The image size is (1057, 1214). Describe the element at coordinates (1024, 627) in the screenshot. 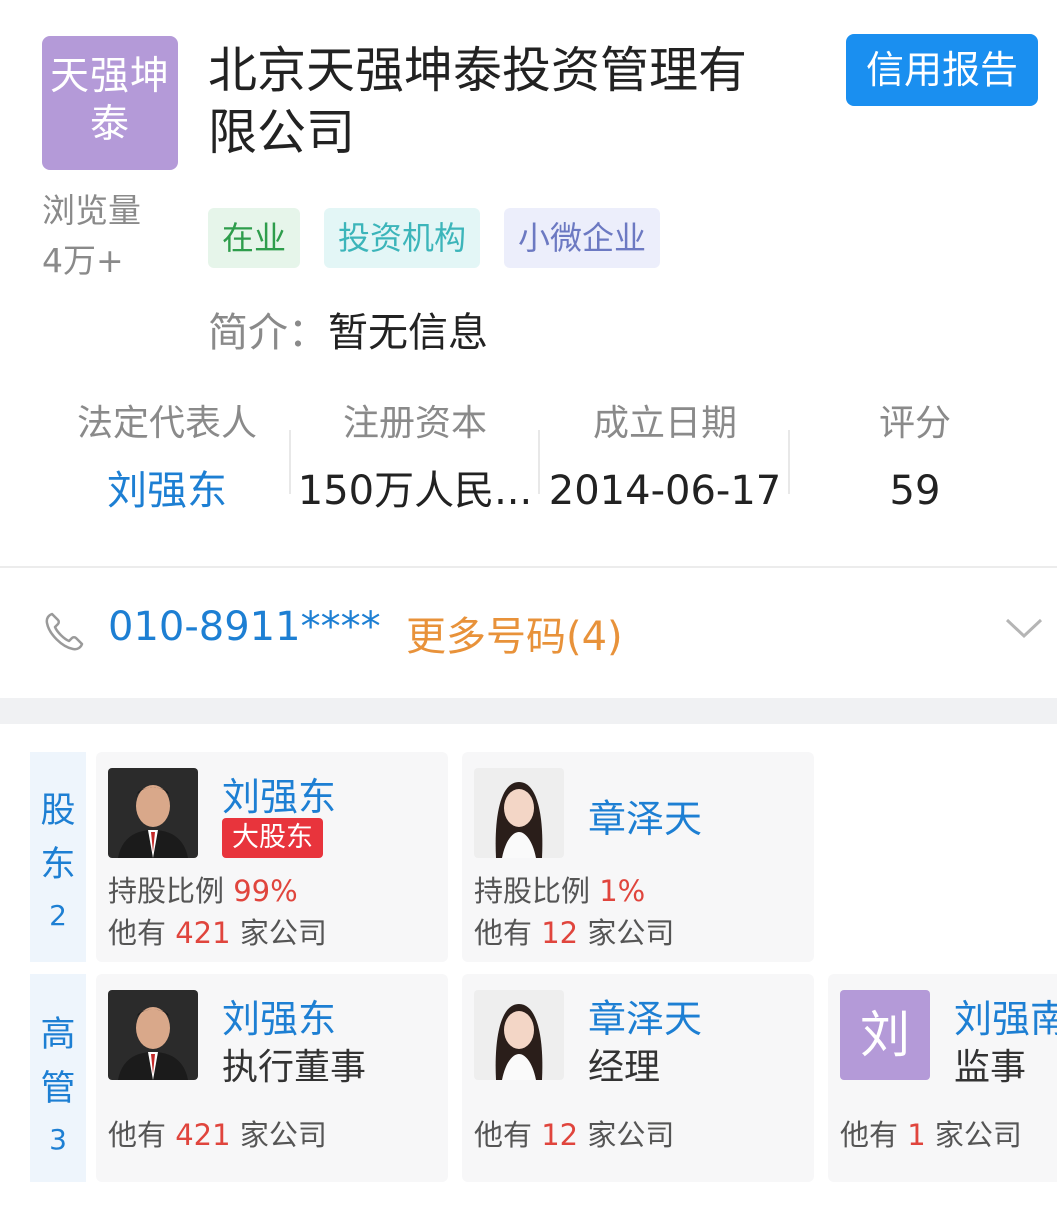

I see `chevron-down-icon` at that location.